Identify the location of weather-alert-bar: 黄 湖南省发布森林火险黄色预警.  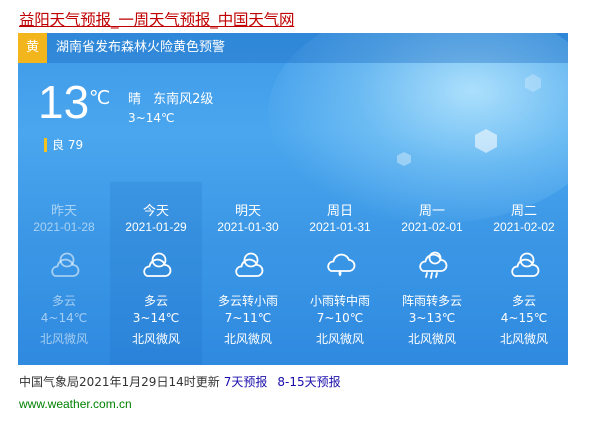
(293, 48).